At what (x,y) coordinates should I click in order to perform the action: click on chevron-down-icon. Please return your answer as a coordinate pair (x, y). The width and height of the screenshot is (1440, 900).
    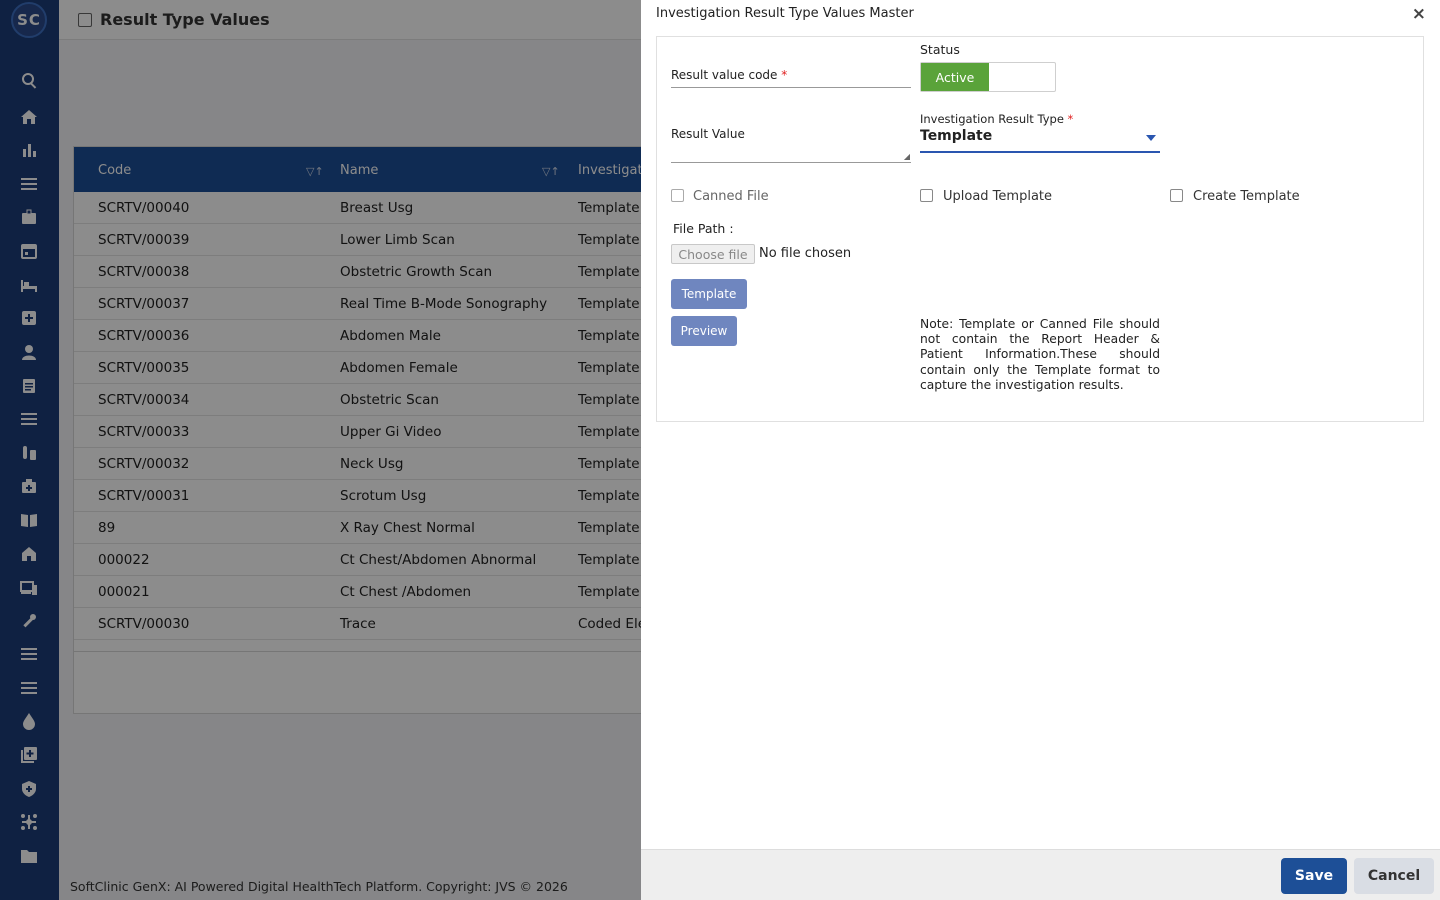
    Looking at the image, I should click on (1151, 138).